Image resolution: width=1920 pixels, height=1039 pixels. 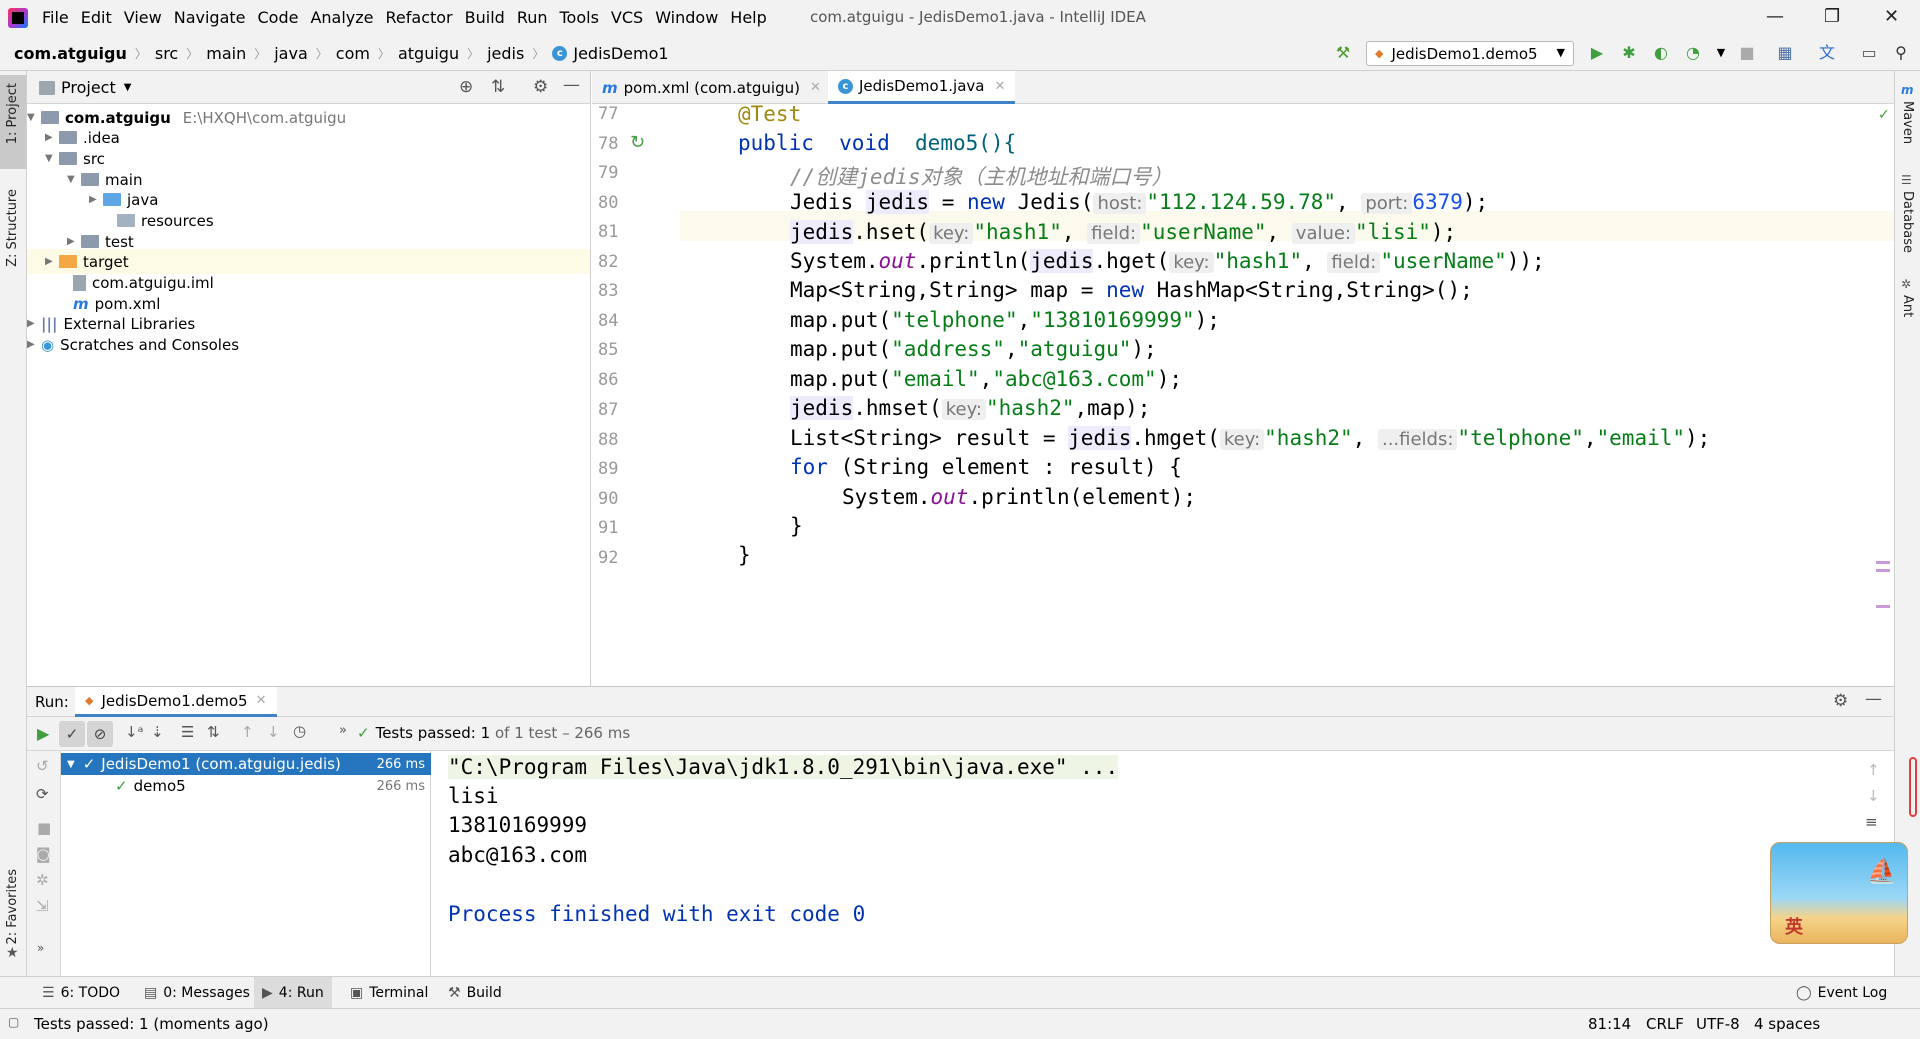 I want to click on code-line-79: //创建jedis对象（主机地址和端口号）, so click(x=981, y=176).